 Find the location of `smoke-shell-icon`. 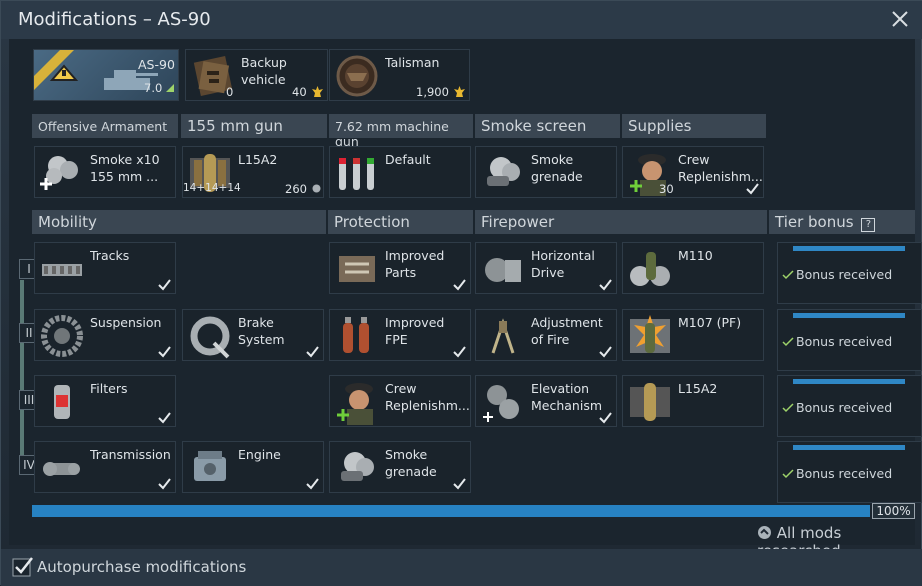

smoke-shell-icon is located at coordinates (59, 173).